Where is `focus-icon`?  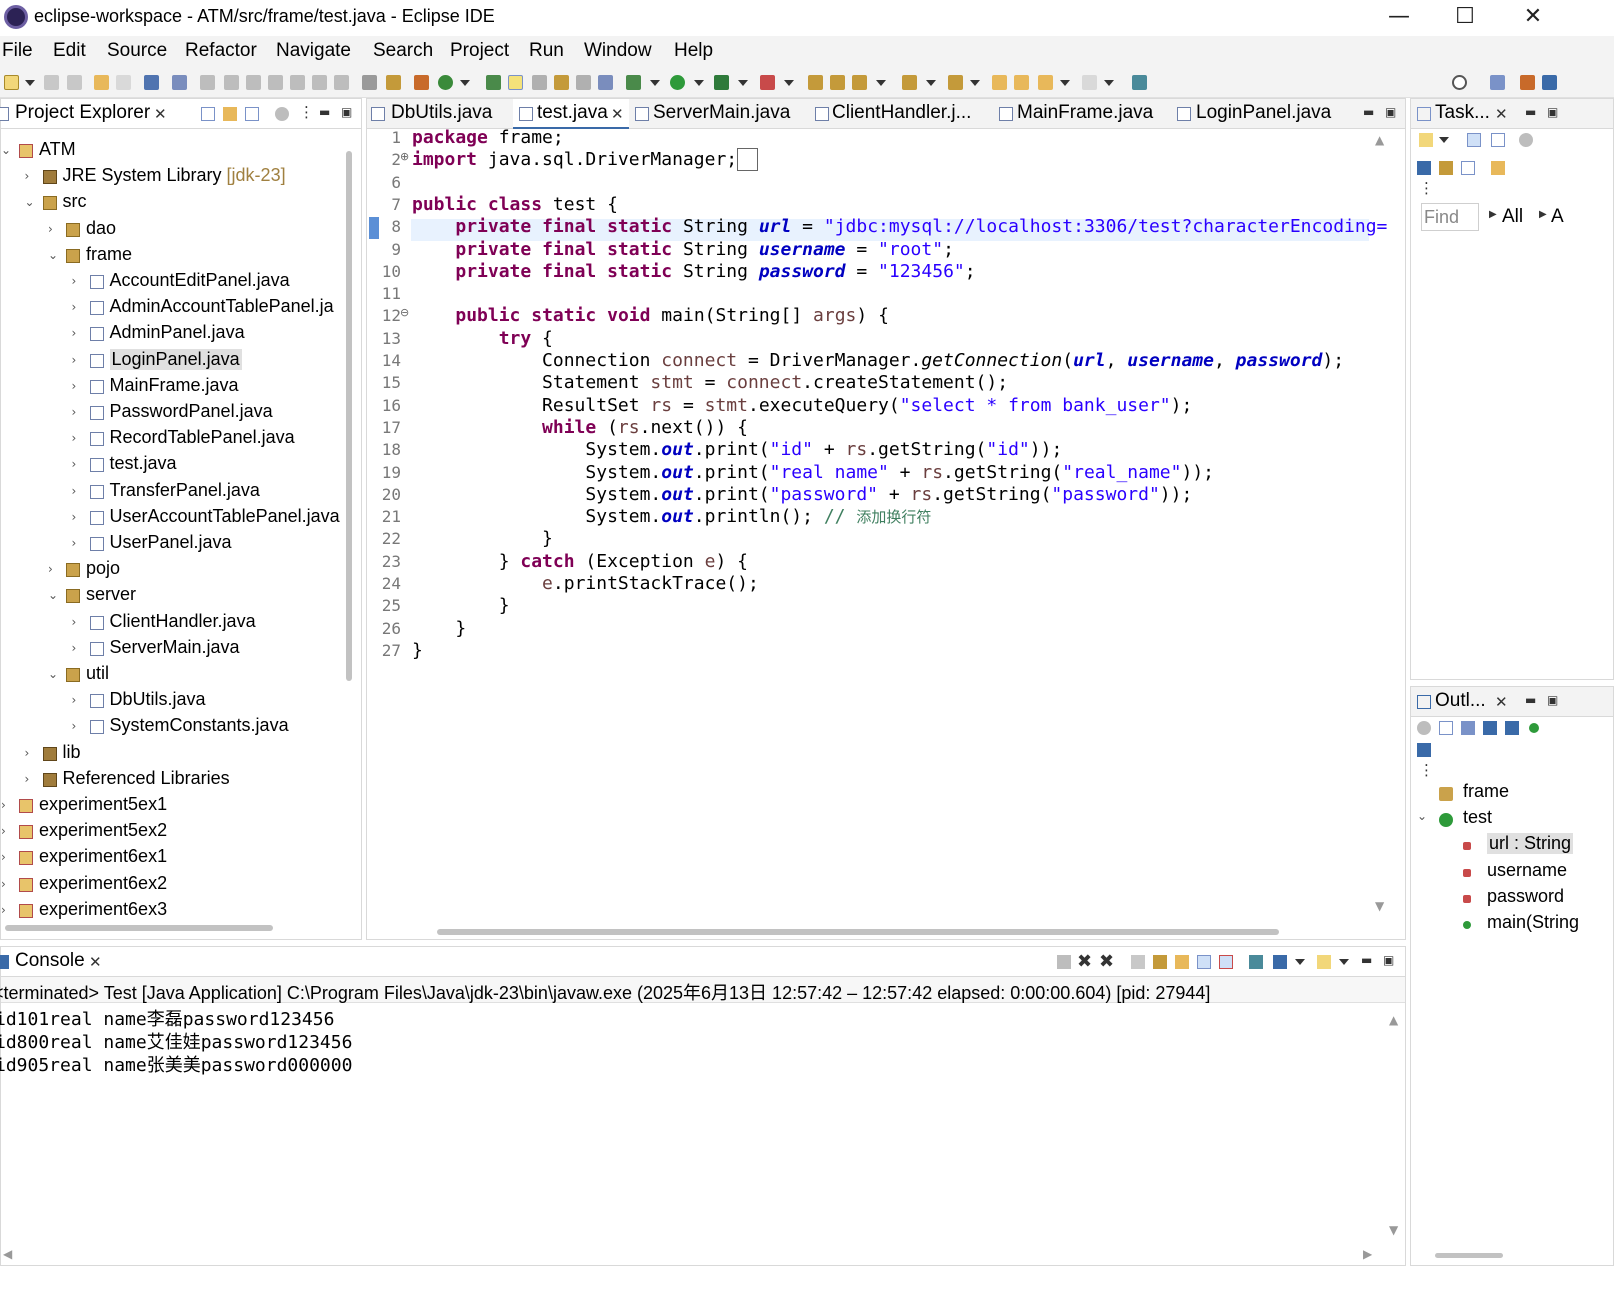
focus-icon is located at coordinates (282, 114).